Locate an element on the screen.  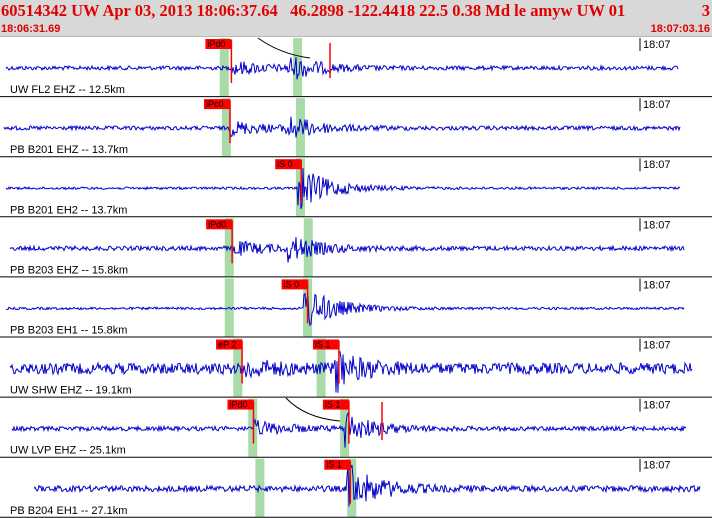
channel-label: PB B204 EH1 -- 27.1km is located at coordinates (68, 511).